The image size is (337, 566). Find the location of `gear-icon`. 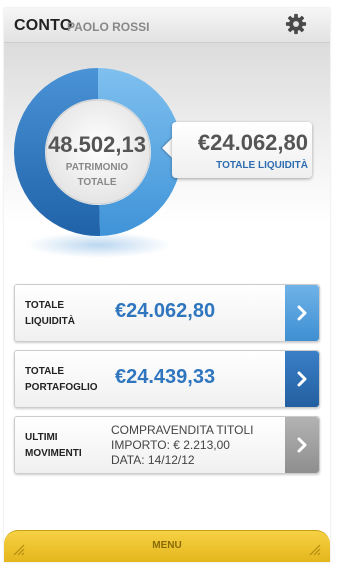

gear-icon is located at coordinates (296, 24).